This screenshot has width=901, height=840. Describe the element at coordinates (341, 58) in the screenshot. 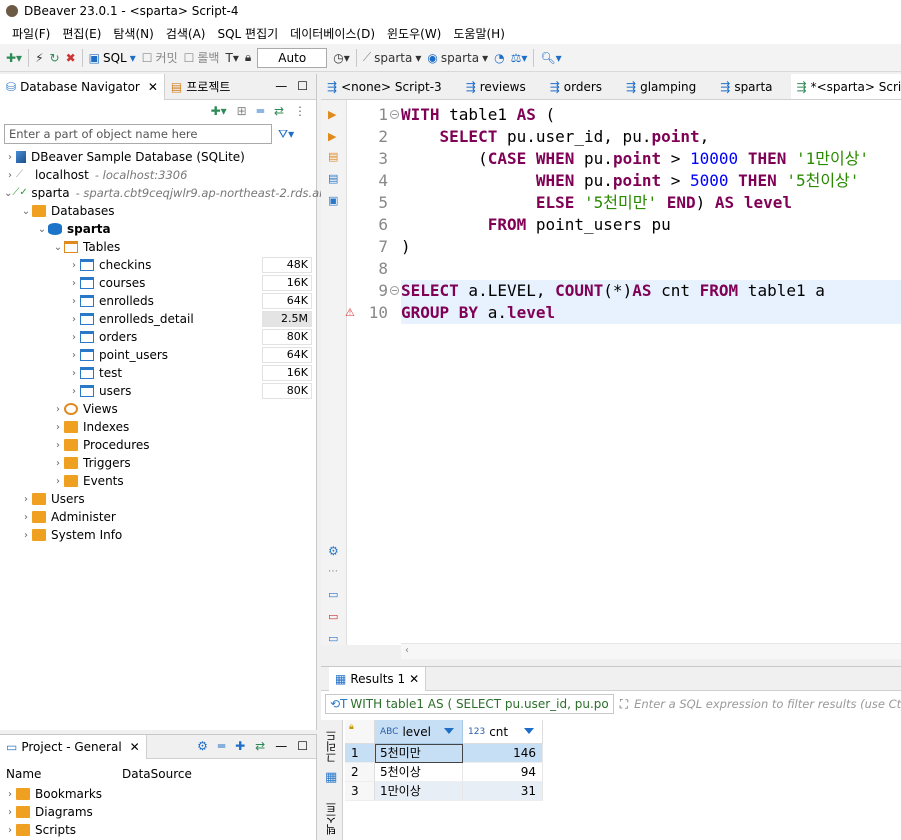

I see `history-icon: ◷▾` at that location.